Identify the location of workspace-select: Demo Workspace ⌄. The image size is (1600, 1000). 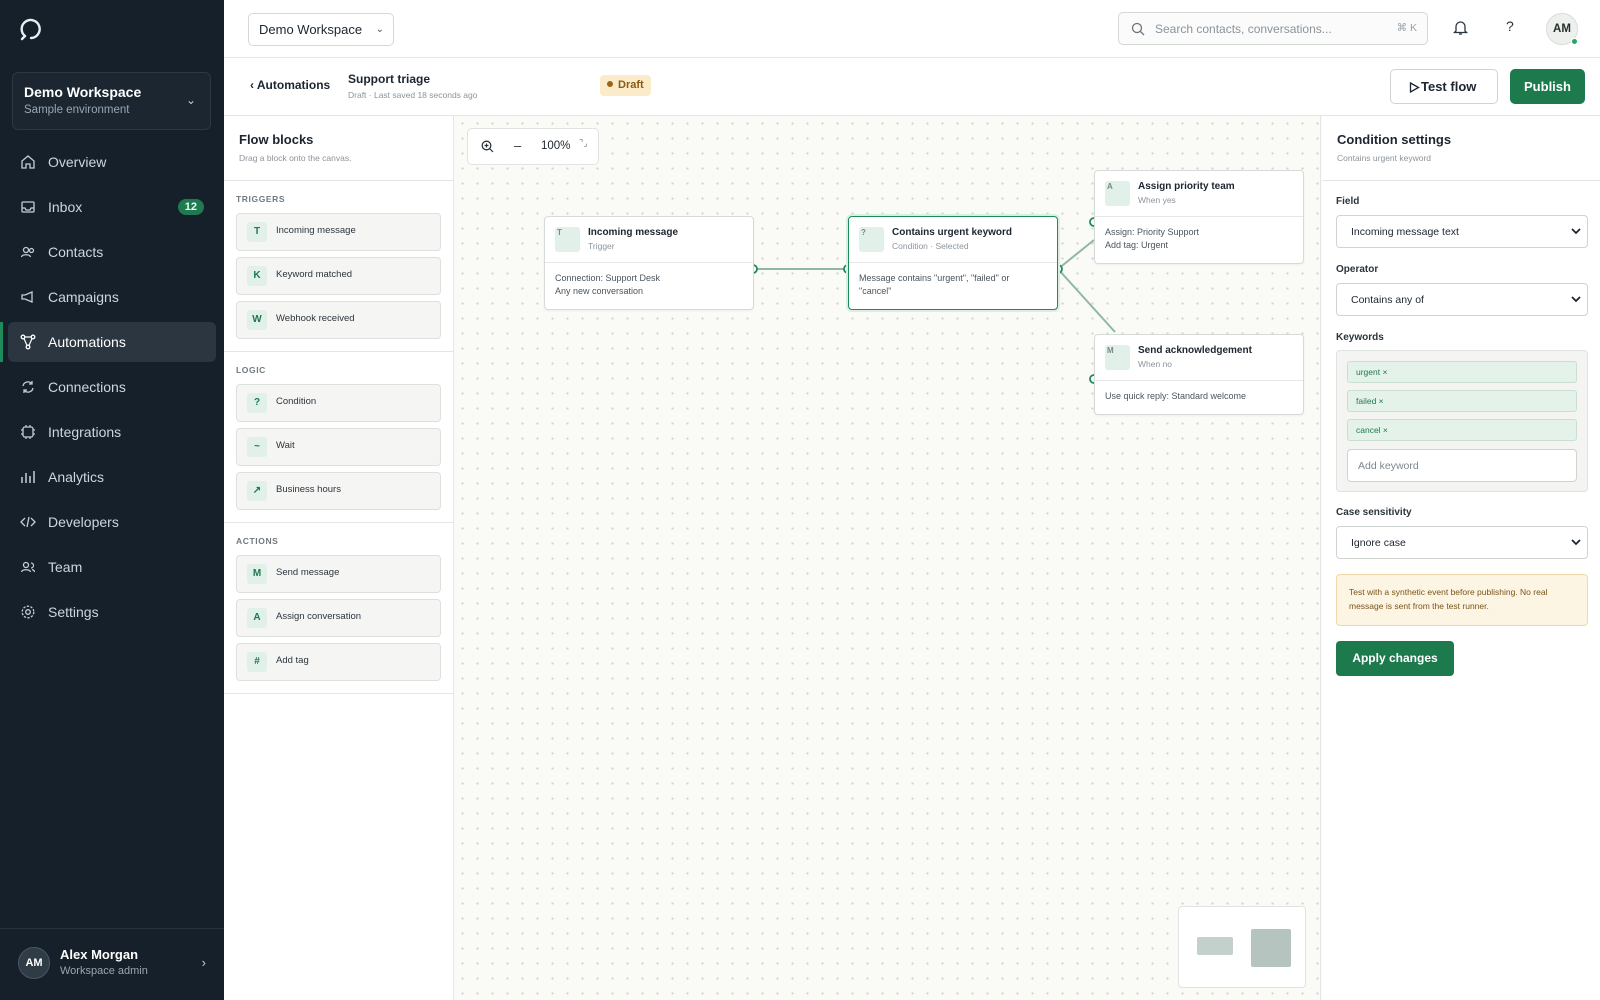
(321, 29).